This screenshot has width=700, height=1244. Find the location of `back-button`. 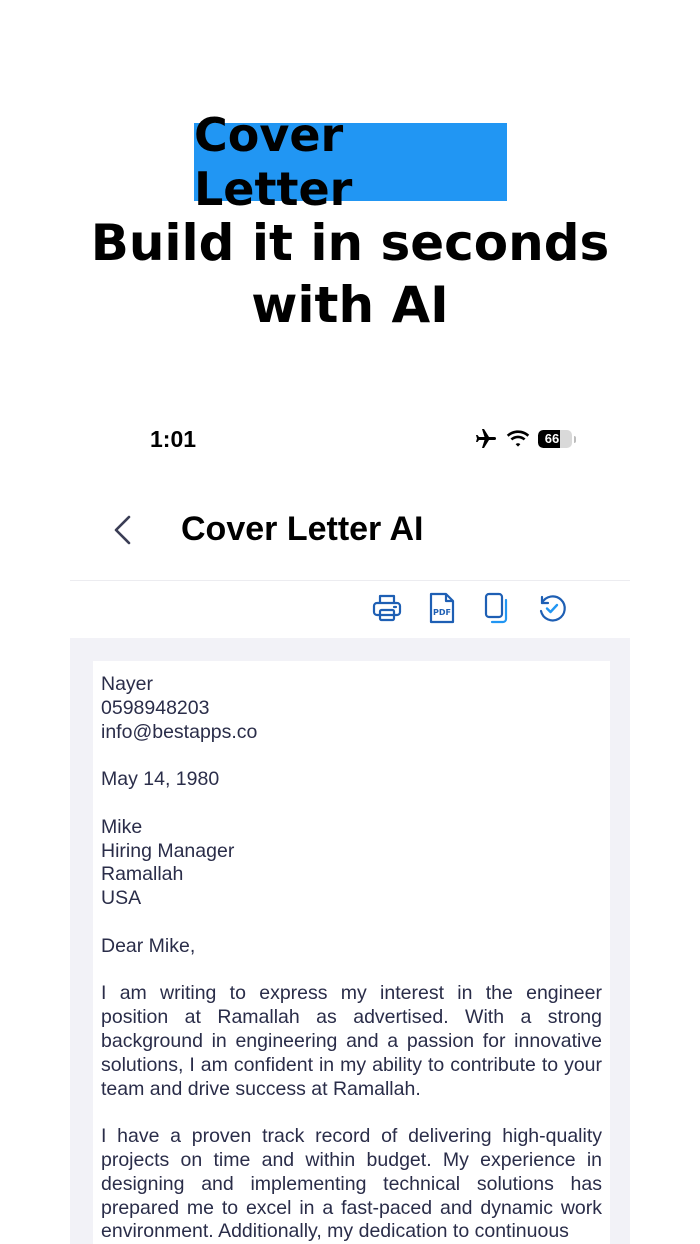

back-button is located at coordinates (123, 530).